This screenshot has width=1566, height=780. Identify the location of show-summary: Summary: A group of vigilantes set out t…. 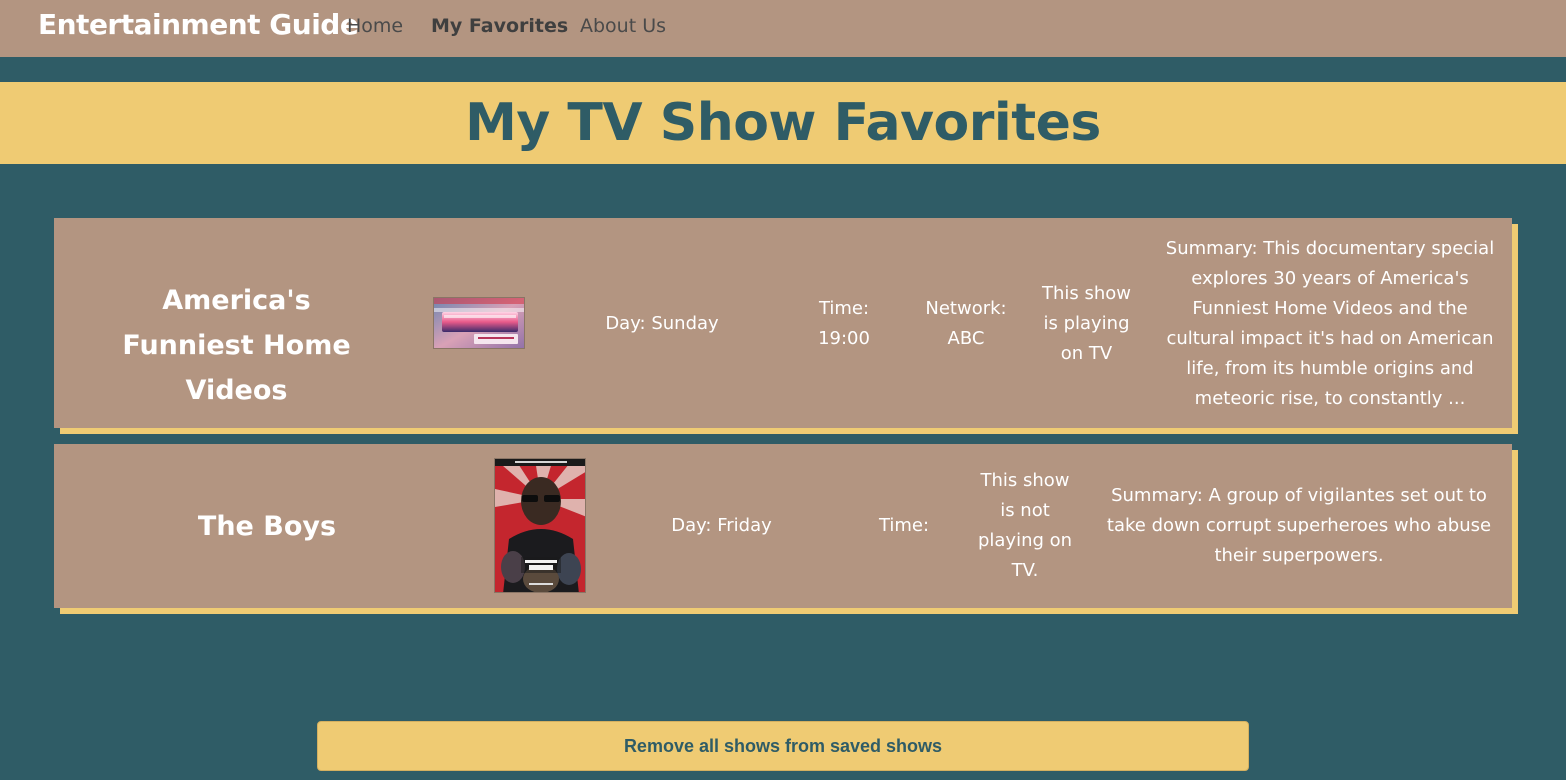
(1299, 525).